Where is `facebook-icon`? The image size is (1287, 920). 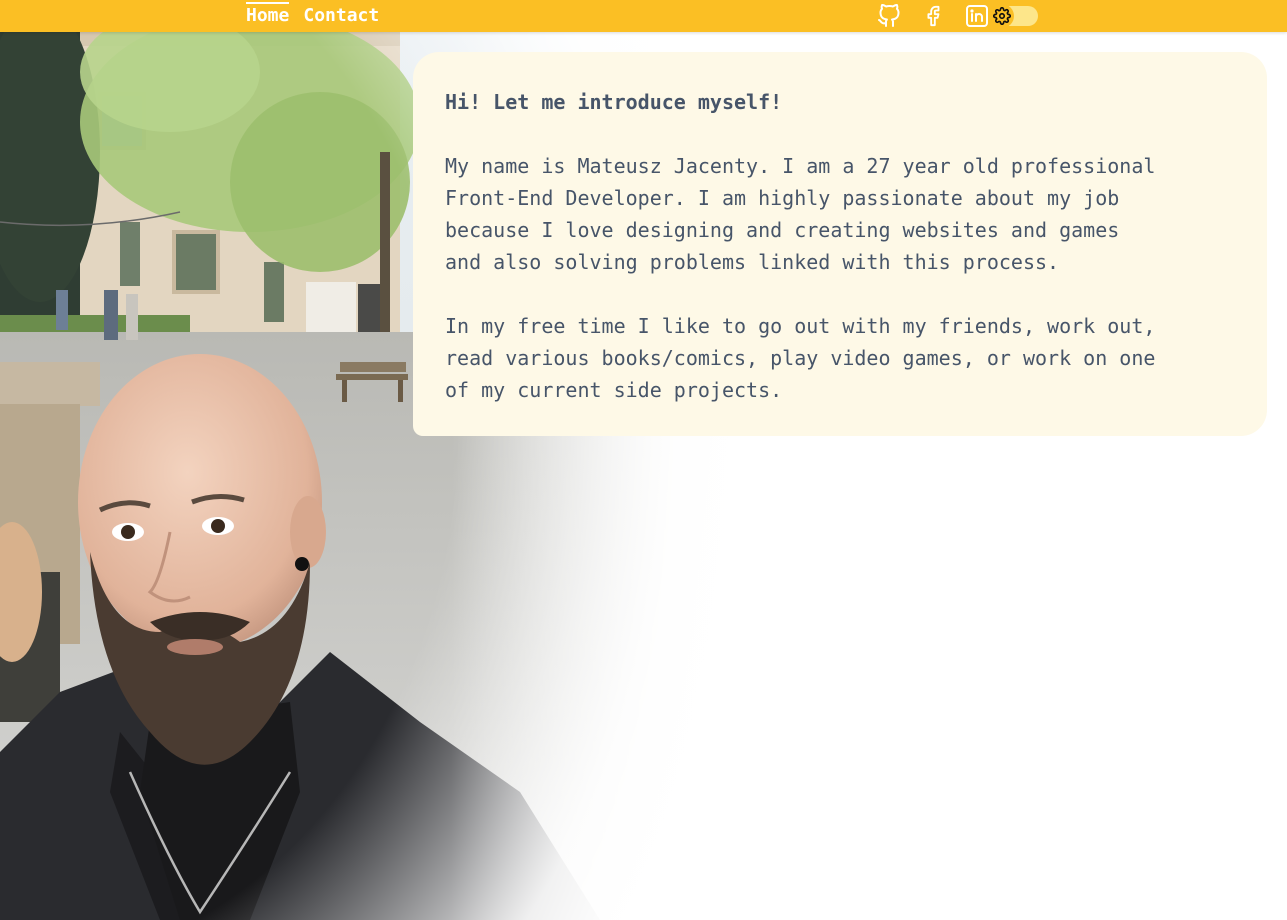 facebook-icon is located at coordinates (933, 16).